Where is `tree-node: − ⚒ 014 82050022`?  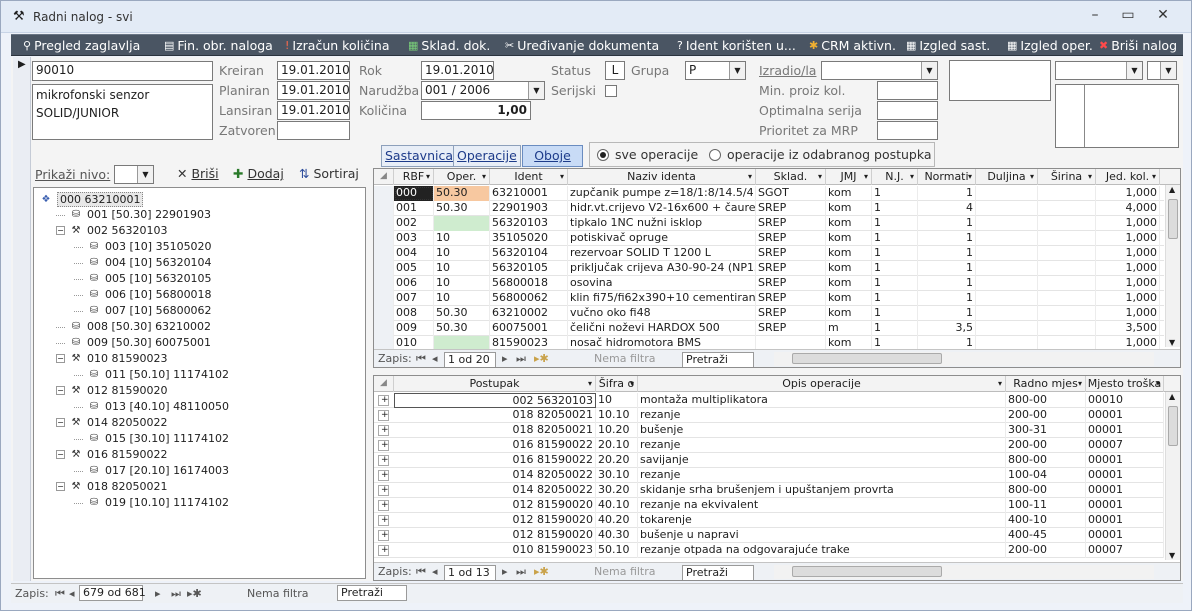 tree-node: − ⚒ 014 82050022 is located at coordinates (111, 422).